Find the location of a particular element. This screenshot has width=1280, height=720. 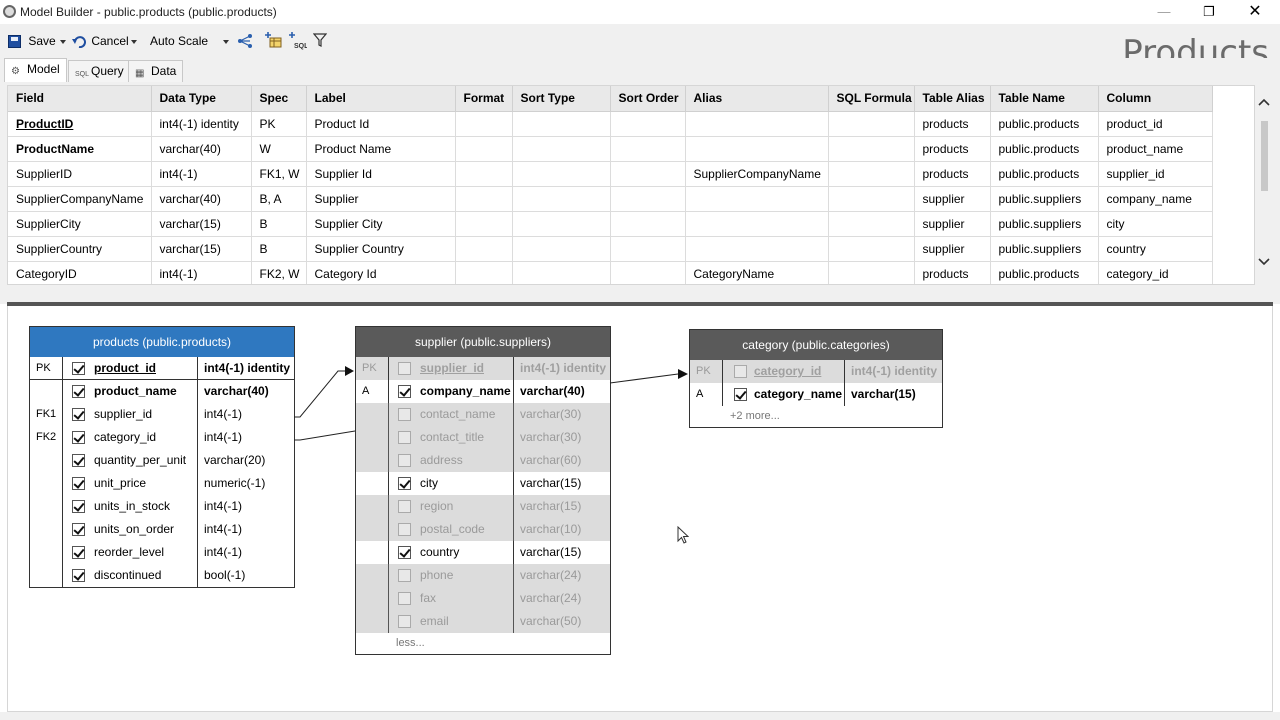

relationship-connectors is located at coordinates (491, 403).